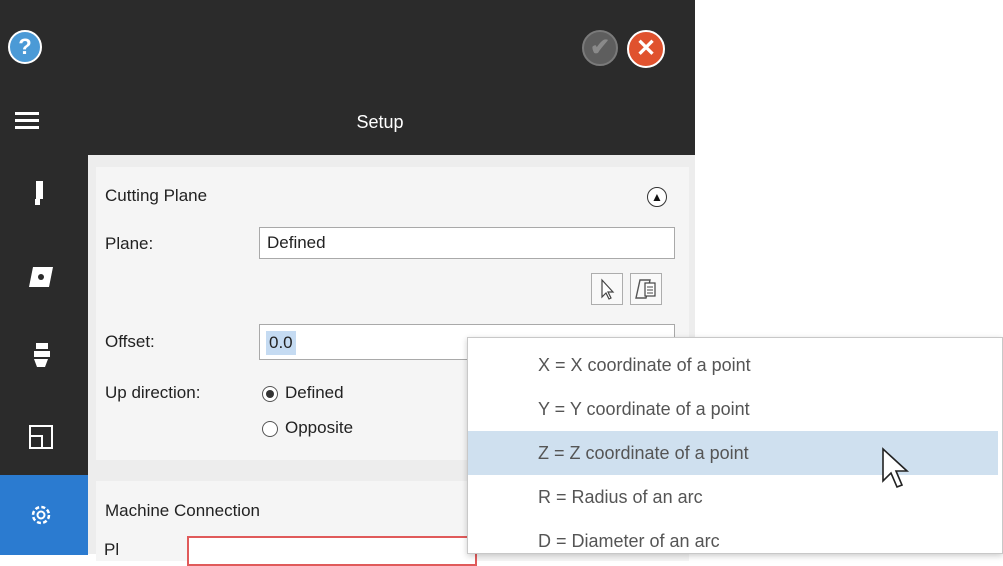 The image size is (1003, 566). What do you see at coordinates (182, 510) in the screenshot?
I see `machine-connection-title: Machine Connection` at bounding box center [182, 510].